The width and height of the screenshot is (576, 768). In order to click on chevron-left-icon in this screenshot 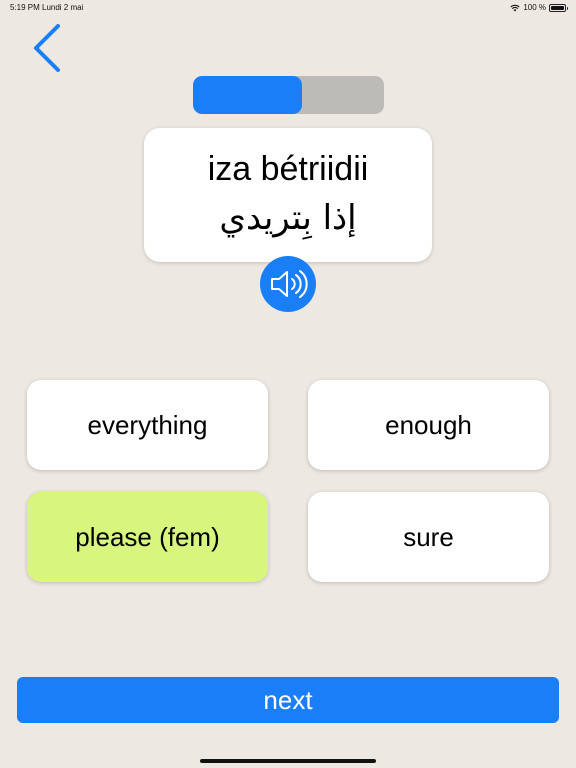, I will do `click(48, 48)`.